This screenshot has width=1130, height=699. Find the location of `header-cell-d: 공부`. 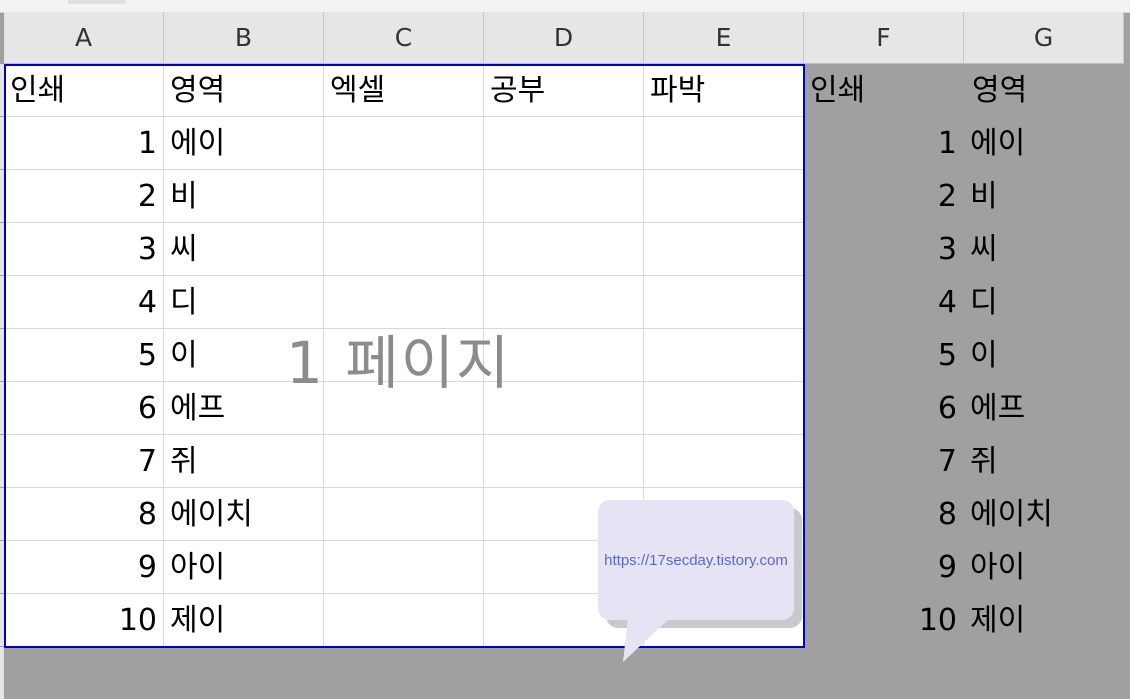

header-cell-d: 공부 is located at coordinates (564, 90).